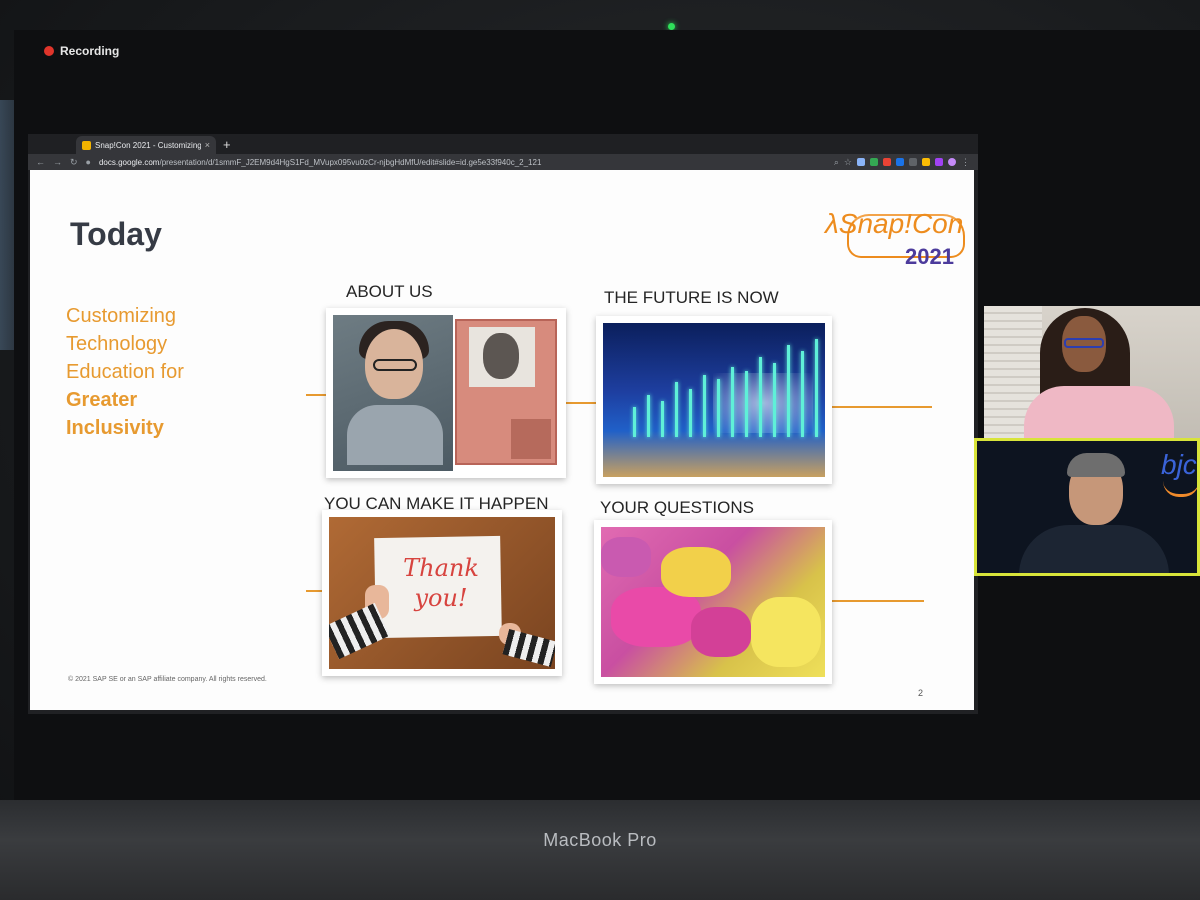 The height and width of the screenshot is (900, 1200). I want to click on questions-image, so click(713, 602).